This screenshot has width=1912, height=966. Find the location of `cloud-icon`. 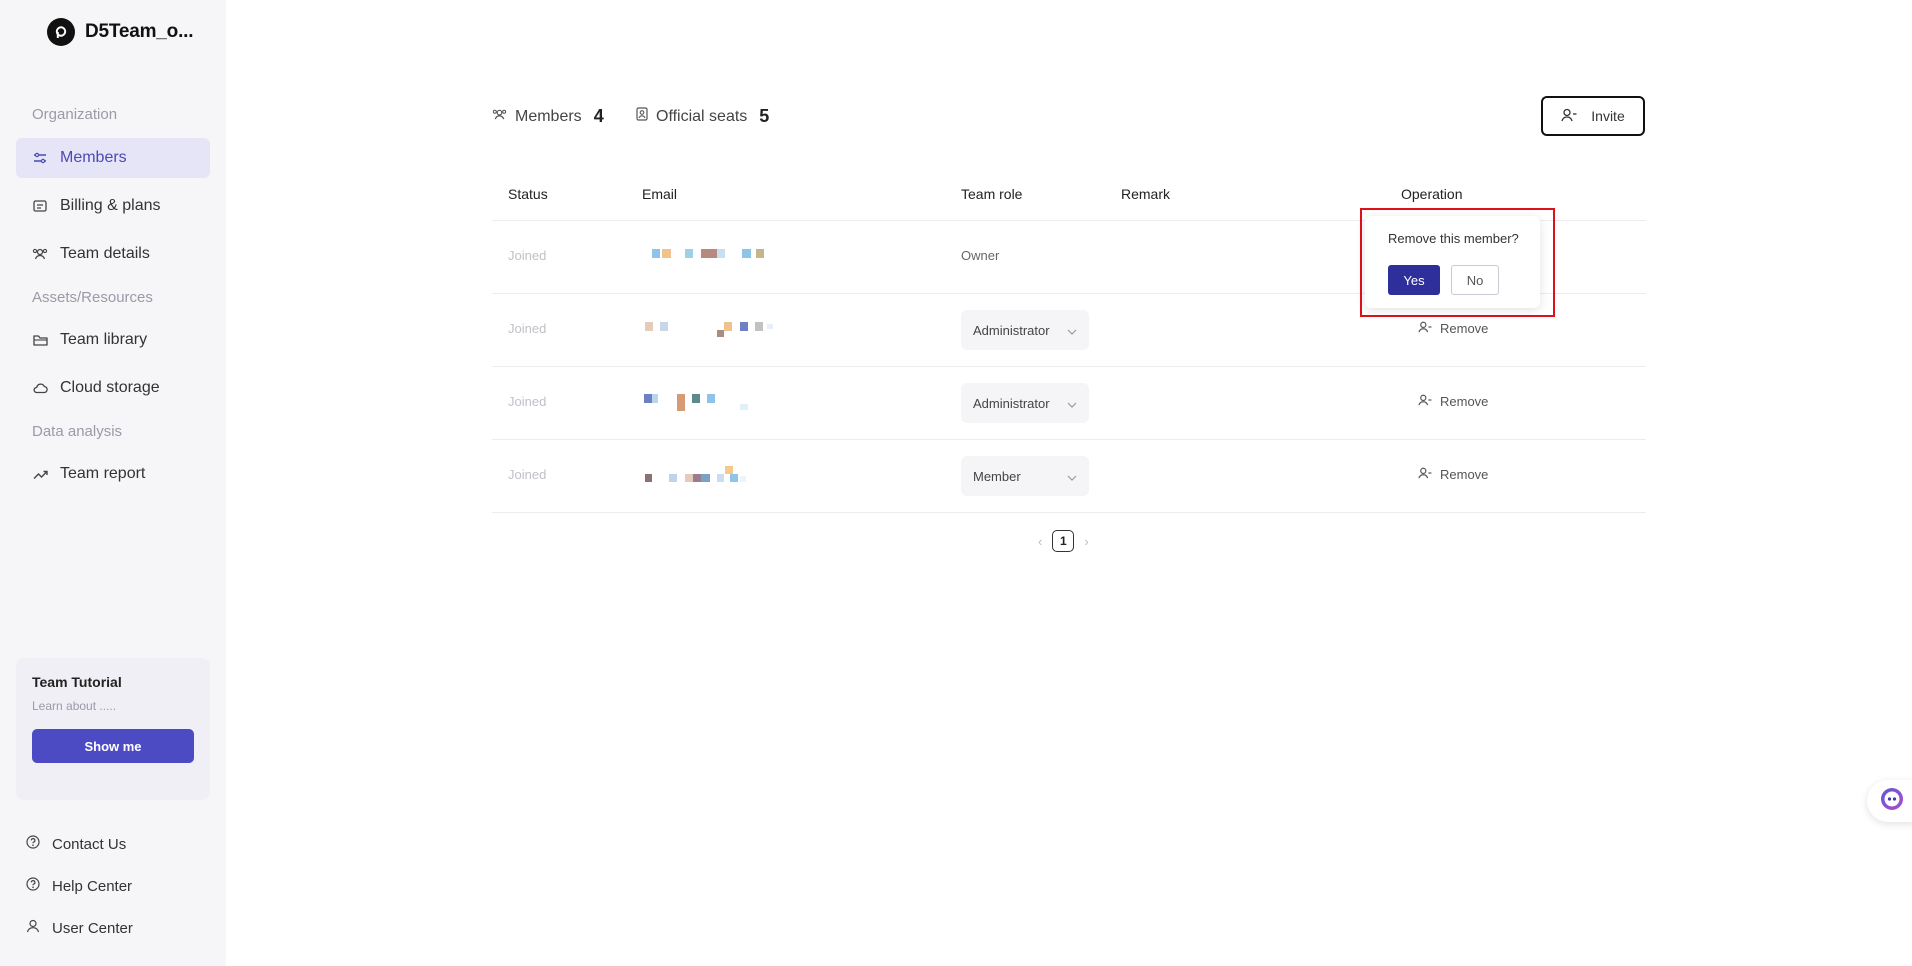

cloud-icon is located at coordinates (40, 388).